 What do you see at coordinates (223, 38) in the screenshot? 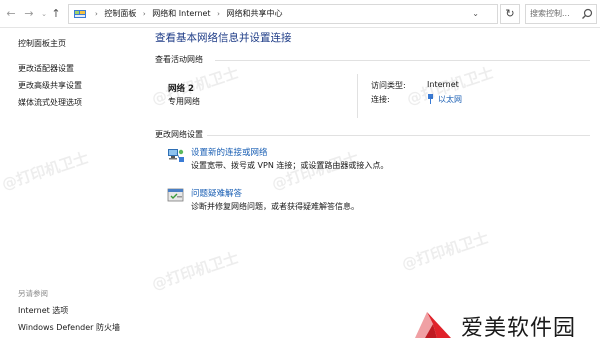
I see `page-title: 查看基本网络信息并设置连接` at bounding box center [223, 38].